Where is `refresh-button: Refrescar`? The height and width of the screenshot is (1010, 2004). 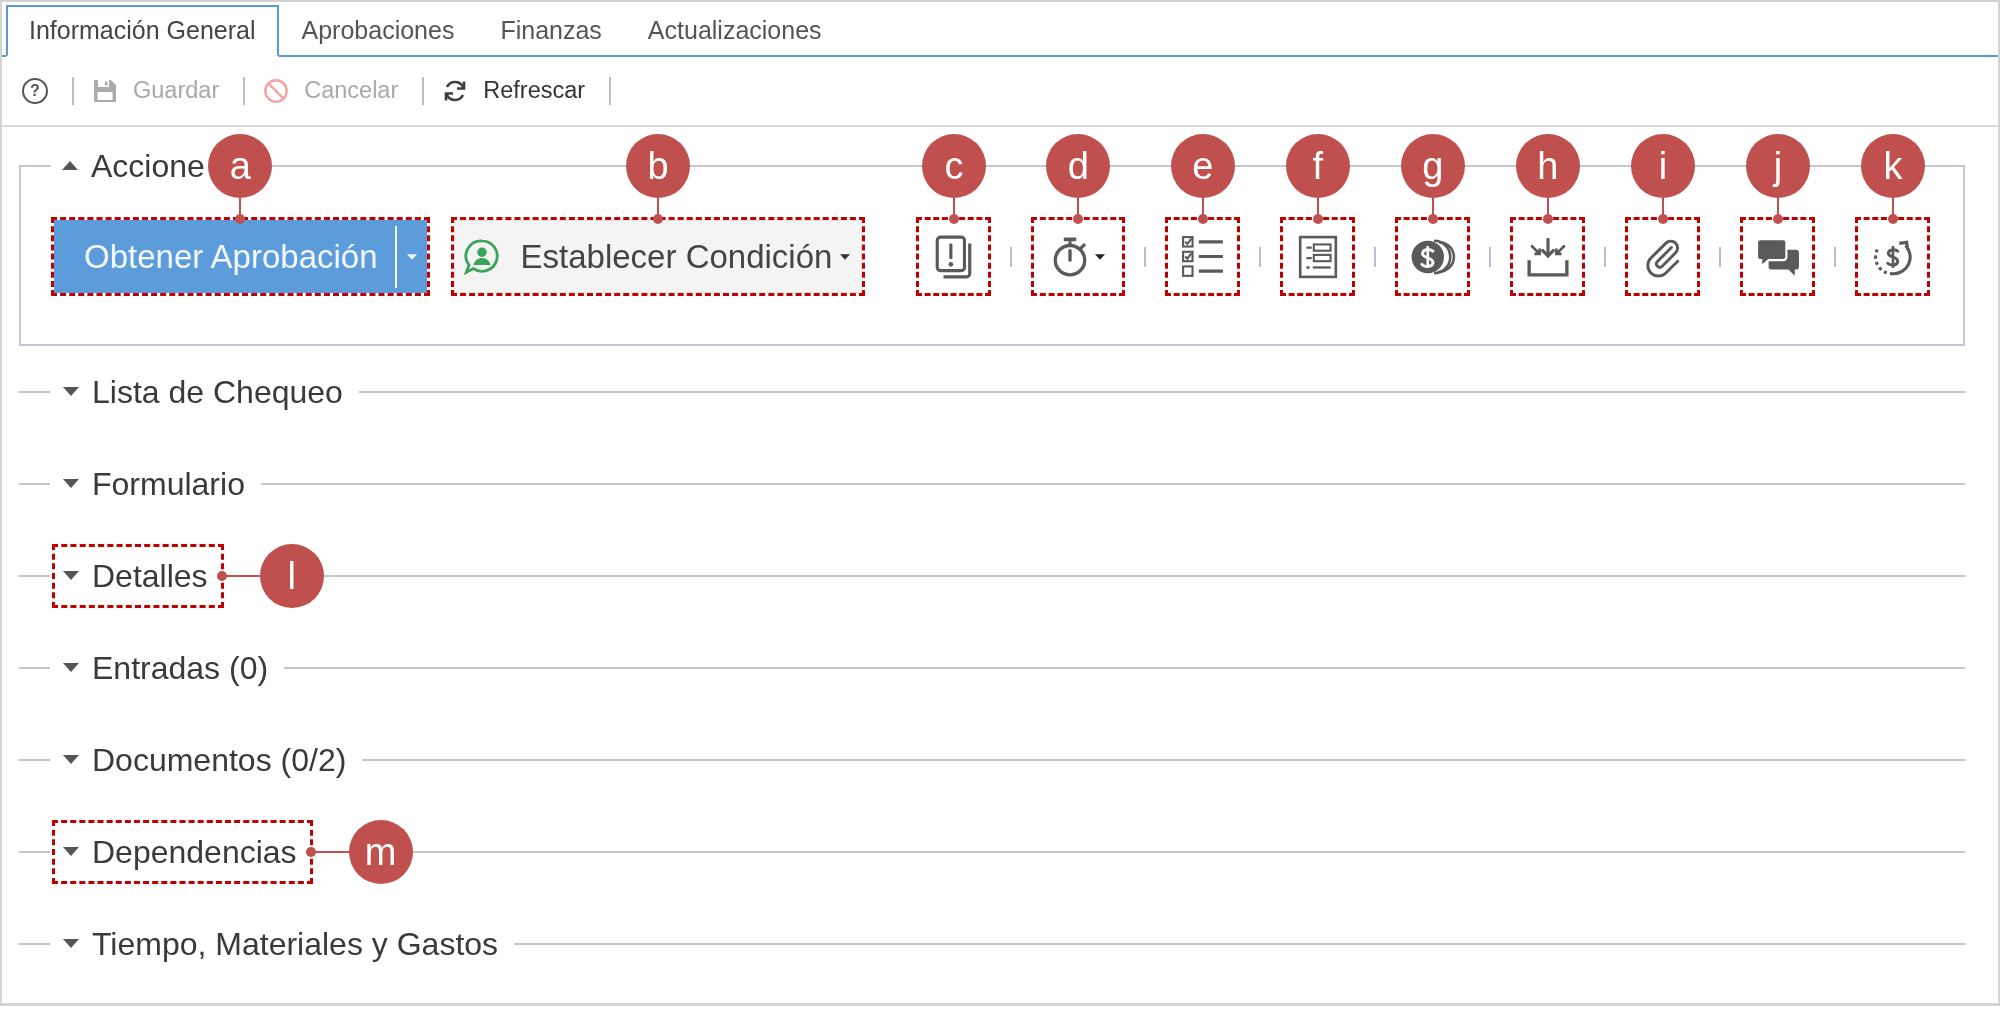
refresh-button: Refrescar is located at coordinates (514, 91).